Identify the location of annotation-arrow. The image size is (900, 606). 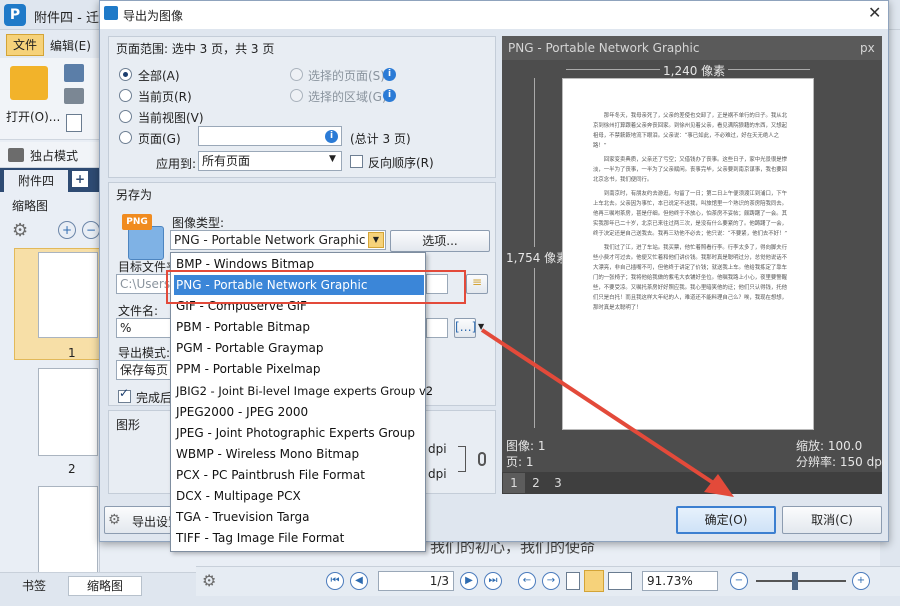
(607, 412).